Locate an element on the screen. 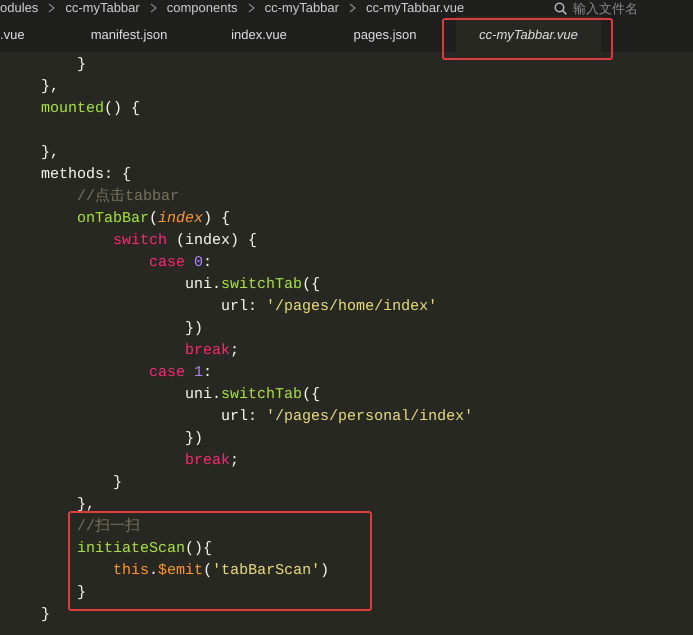 Image resolution: width=693 pixels, height=635 pixels. code-line: switch (index) { is located at coordinates (185, 241).